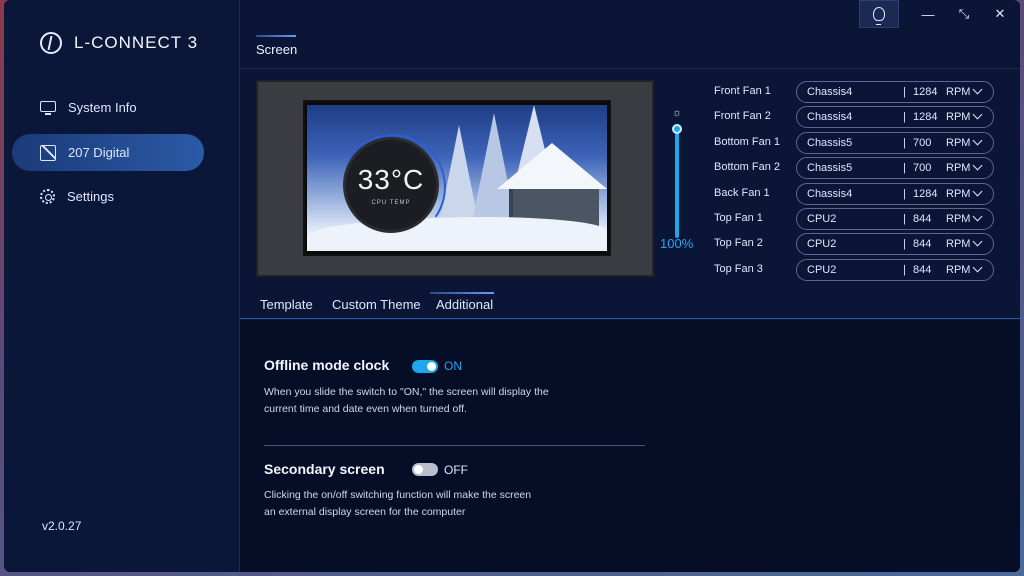 The height and width of the screenshot is (576, 1024). Describe the element at coordinates (90, 196) in the screenshot. I see `sidebar-item-label: Settings` at that location.